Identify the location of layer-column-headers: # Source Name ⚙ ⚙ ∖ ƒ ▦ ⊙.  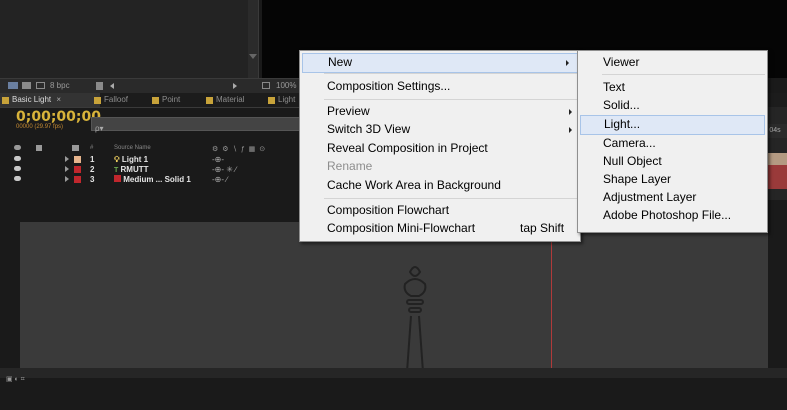
(150, 149).